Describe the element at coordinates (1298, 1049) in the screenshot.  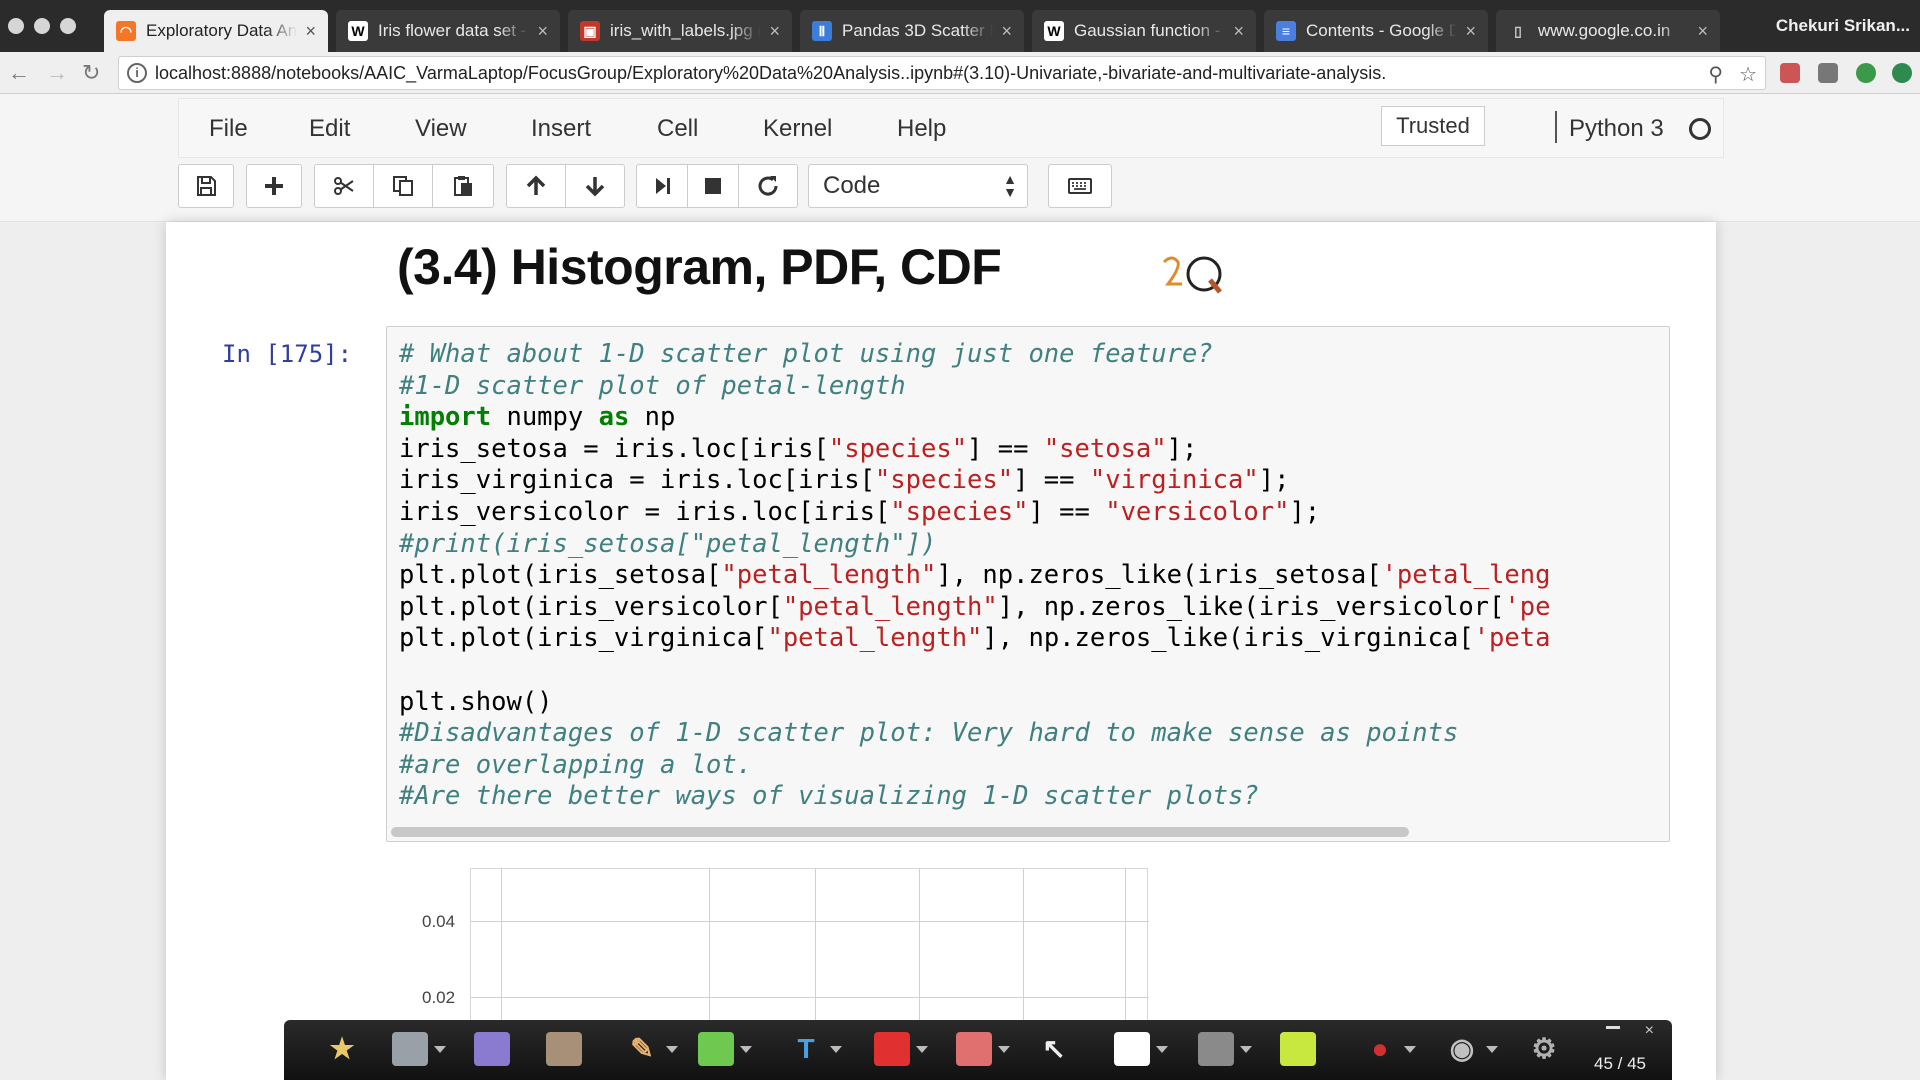
I see `color-swatch-icon` at that location.